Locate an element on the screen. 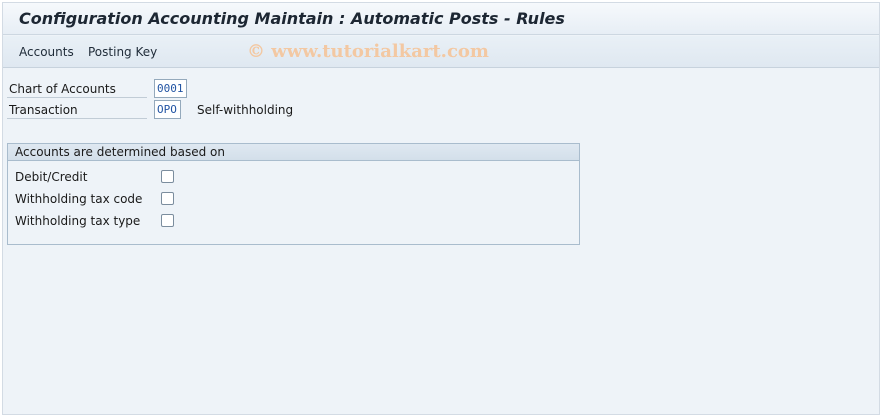 The height and width of the screenshot is (417, 882). debit-credit-checkbox is located at coordinates (167, 176).